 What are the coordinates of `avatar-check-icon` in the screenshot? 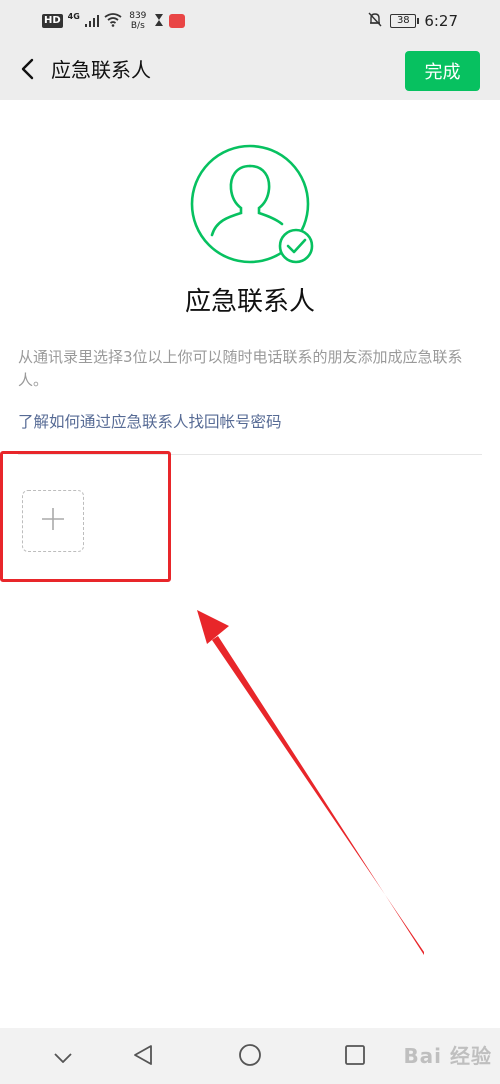 It's located at (251, 205).